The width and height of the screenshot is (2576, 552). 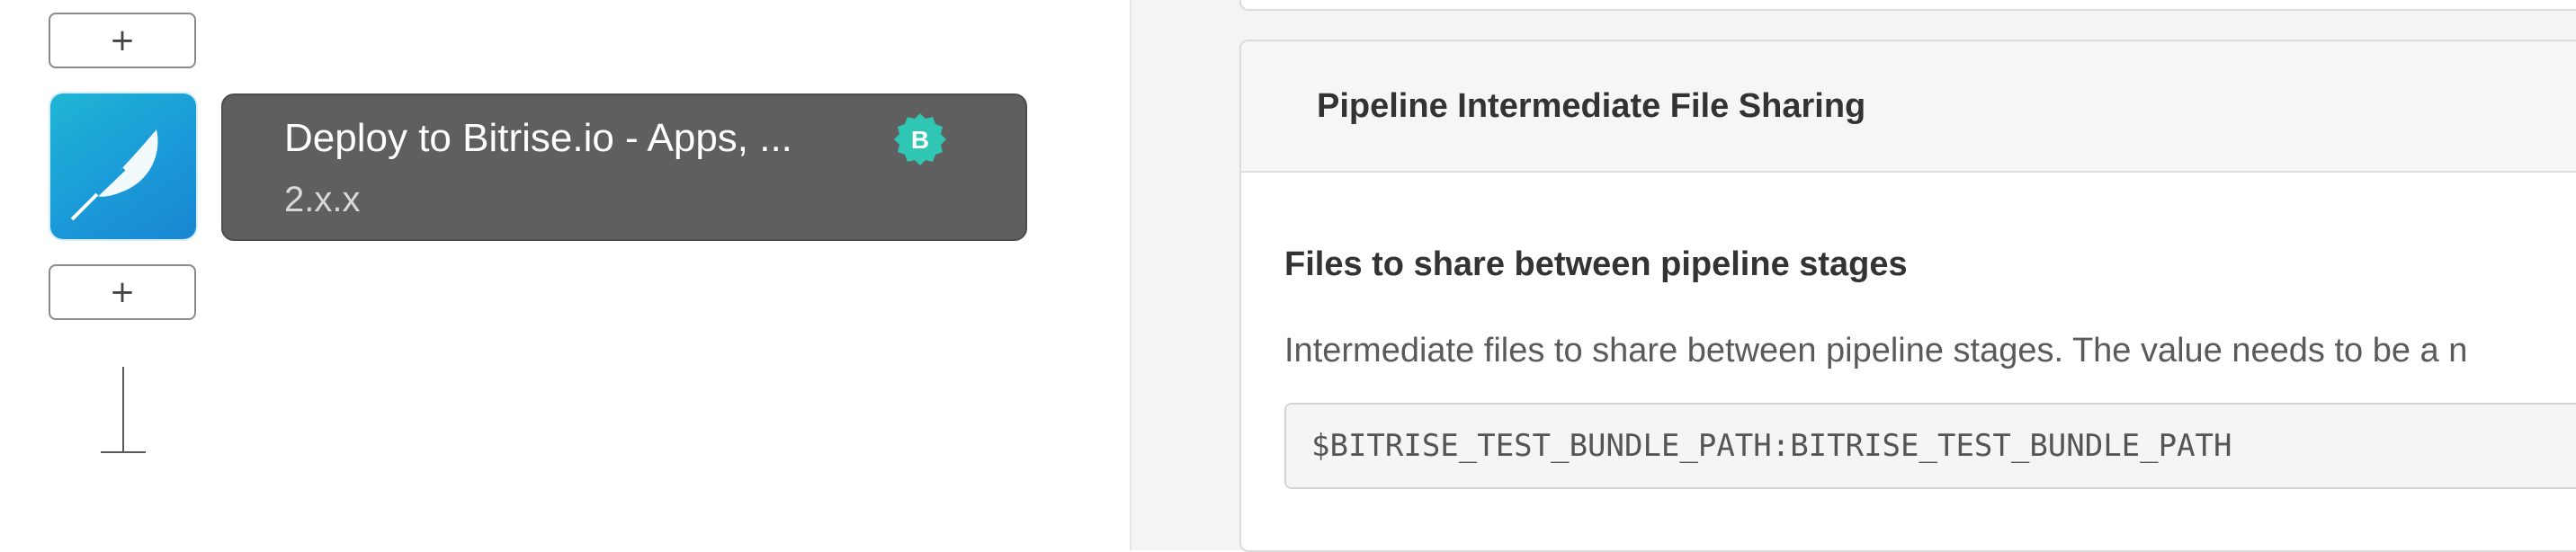 What do you see at coordinates (1930, 446) in the screenshot?
I see `files-to-share-input` at bounding box center [1930, 446].